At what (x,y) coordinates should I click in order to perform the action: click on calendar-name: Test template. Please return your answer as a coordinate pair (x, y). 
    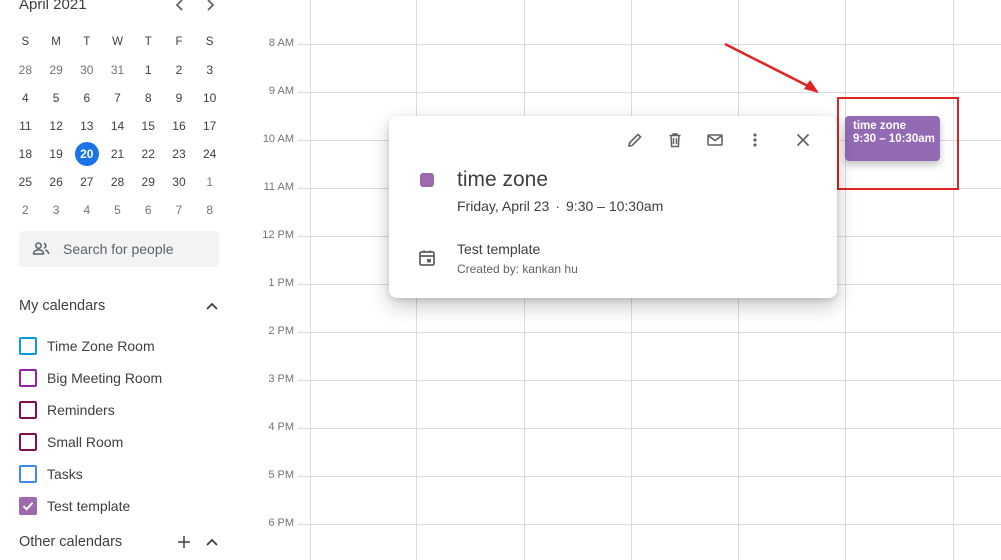
    Looking at the image, I should click on (89, 506).